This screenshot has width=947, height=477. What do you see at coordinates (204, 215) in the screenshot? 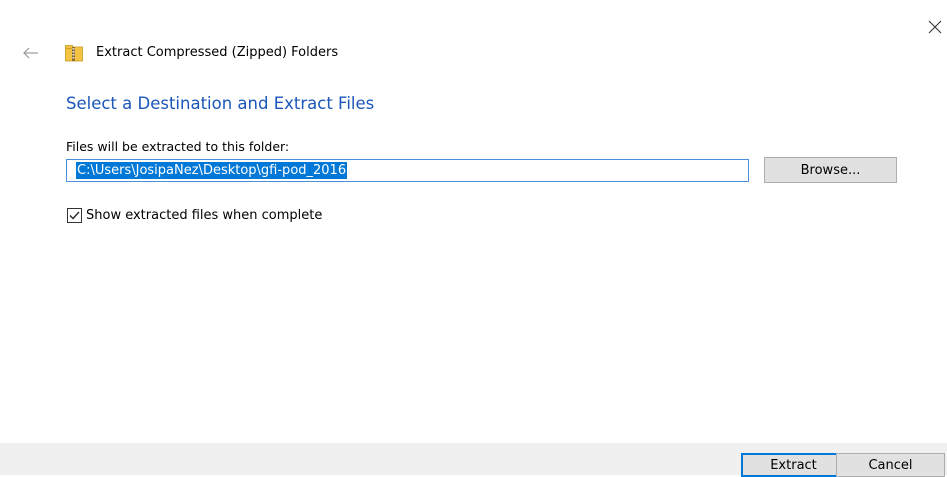
I see `show-files-label: Show extracted files when complete` at bounding box center [204, 215].